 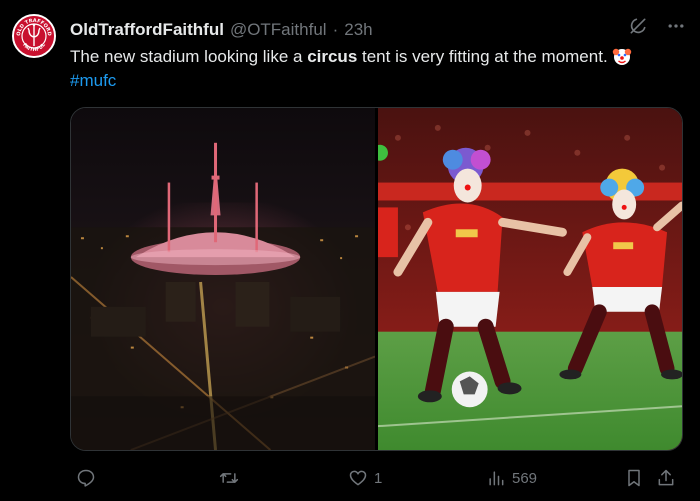 I want to click on reply-icon, so click(x=86, y=478).